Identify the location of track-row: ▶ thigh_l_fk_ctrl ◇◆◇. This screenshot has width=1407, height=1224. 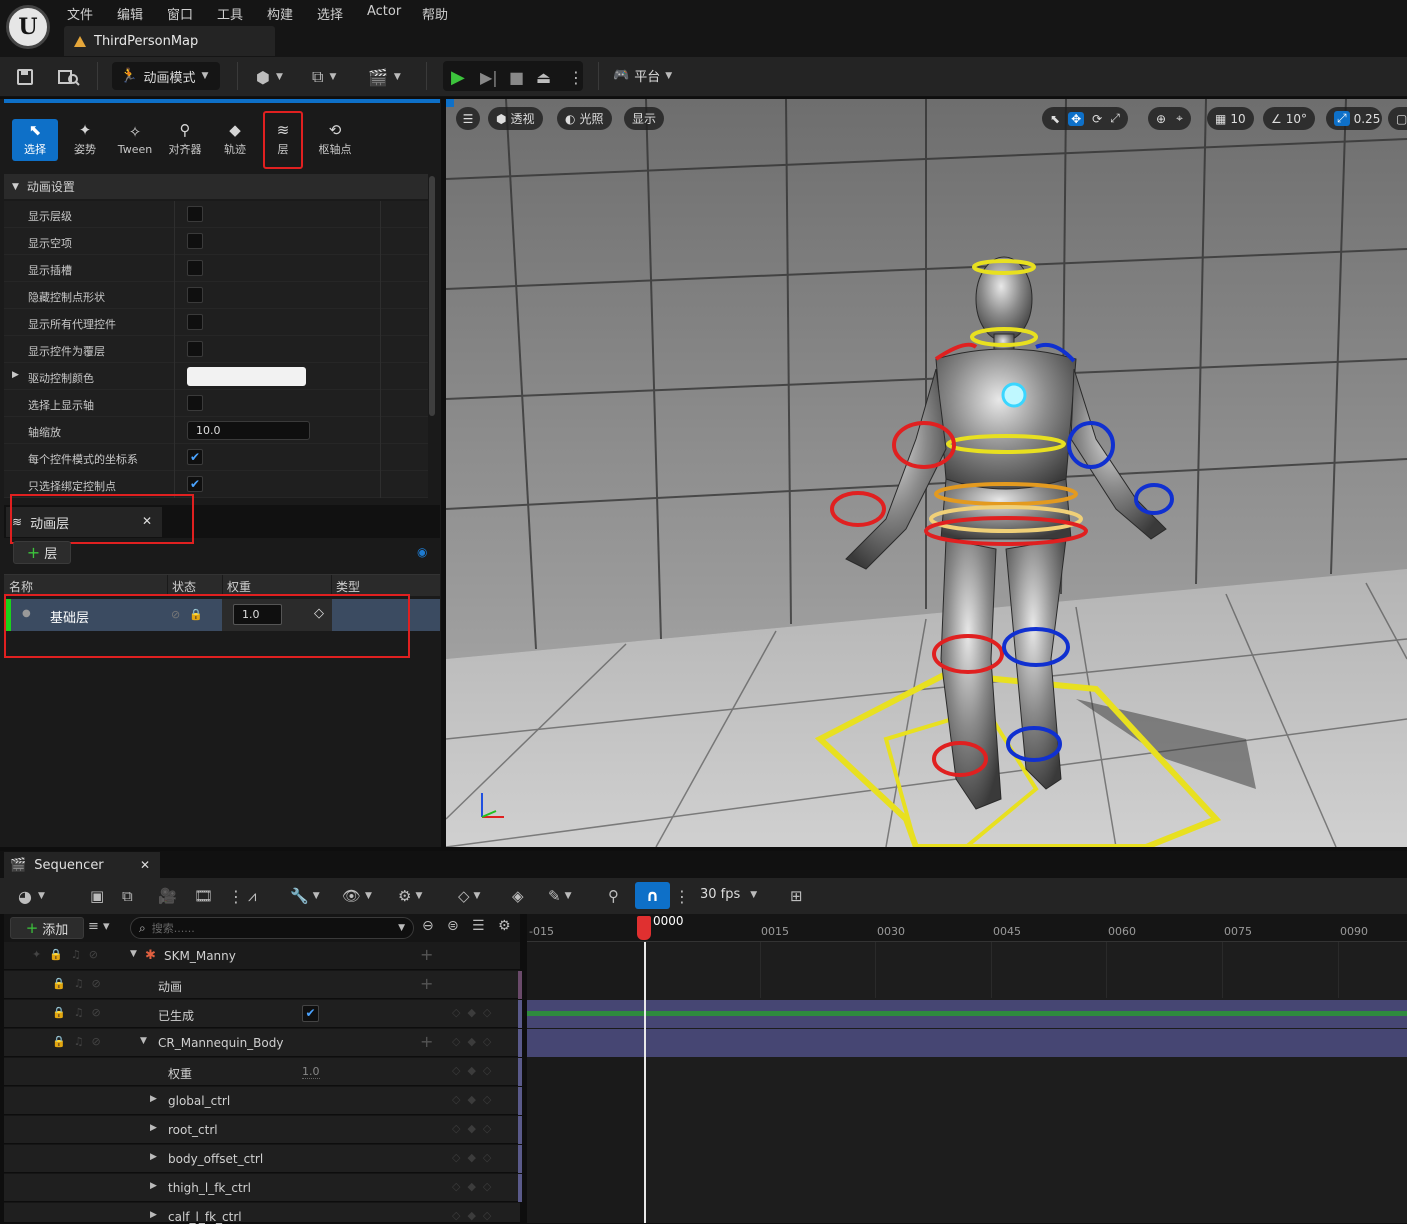
(263, 1188).